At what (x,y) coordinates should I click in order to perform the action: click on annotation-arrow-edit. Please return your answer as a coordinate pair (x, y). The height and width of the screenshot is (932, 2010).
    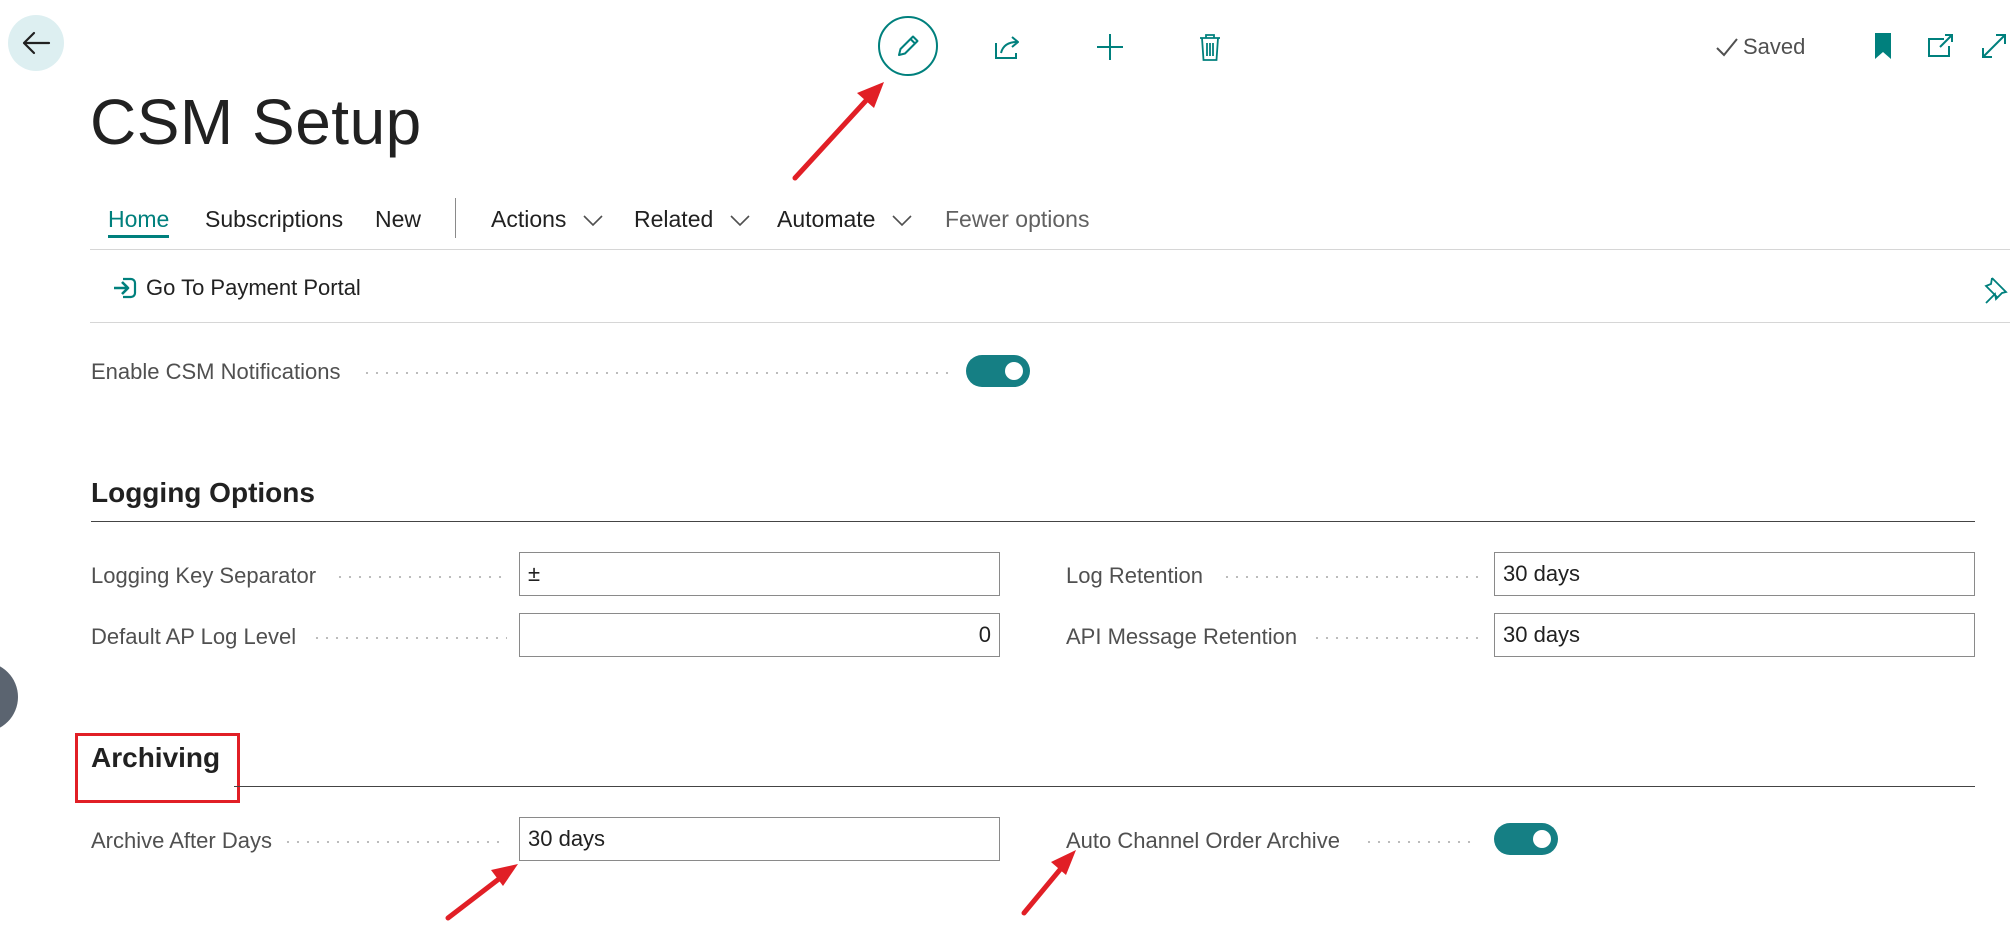
    Looking at the image, I should click on (834, 135).